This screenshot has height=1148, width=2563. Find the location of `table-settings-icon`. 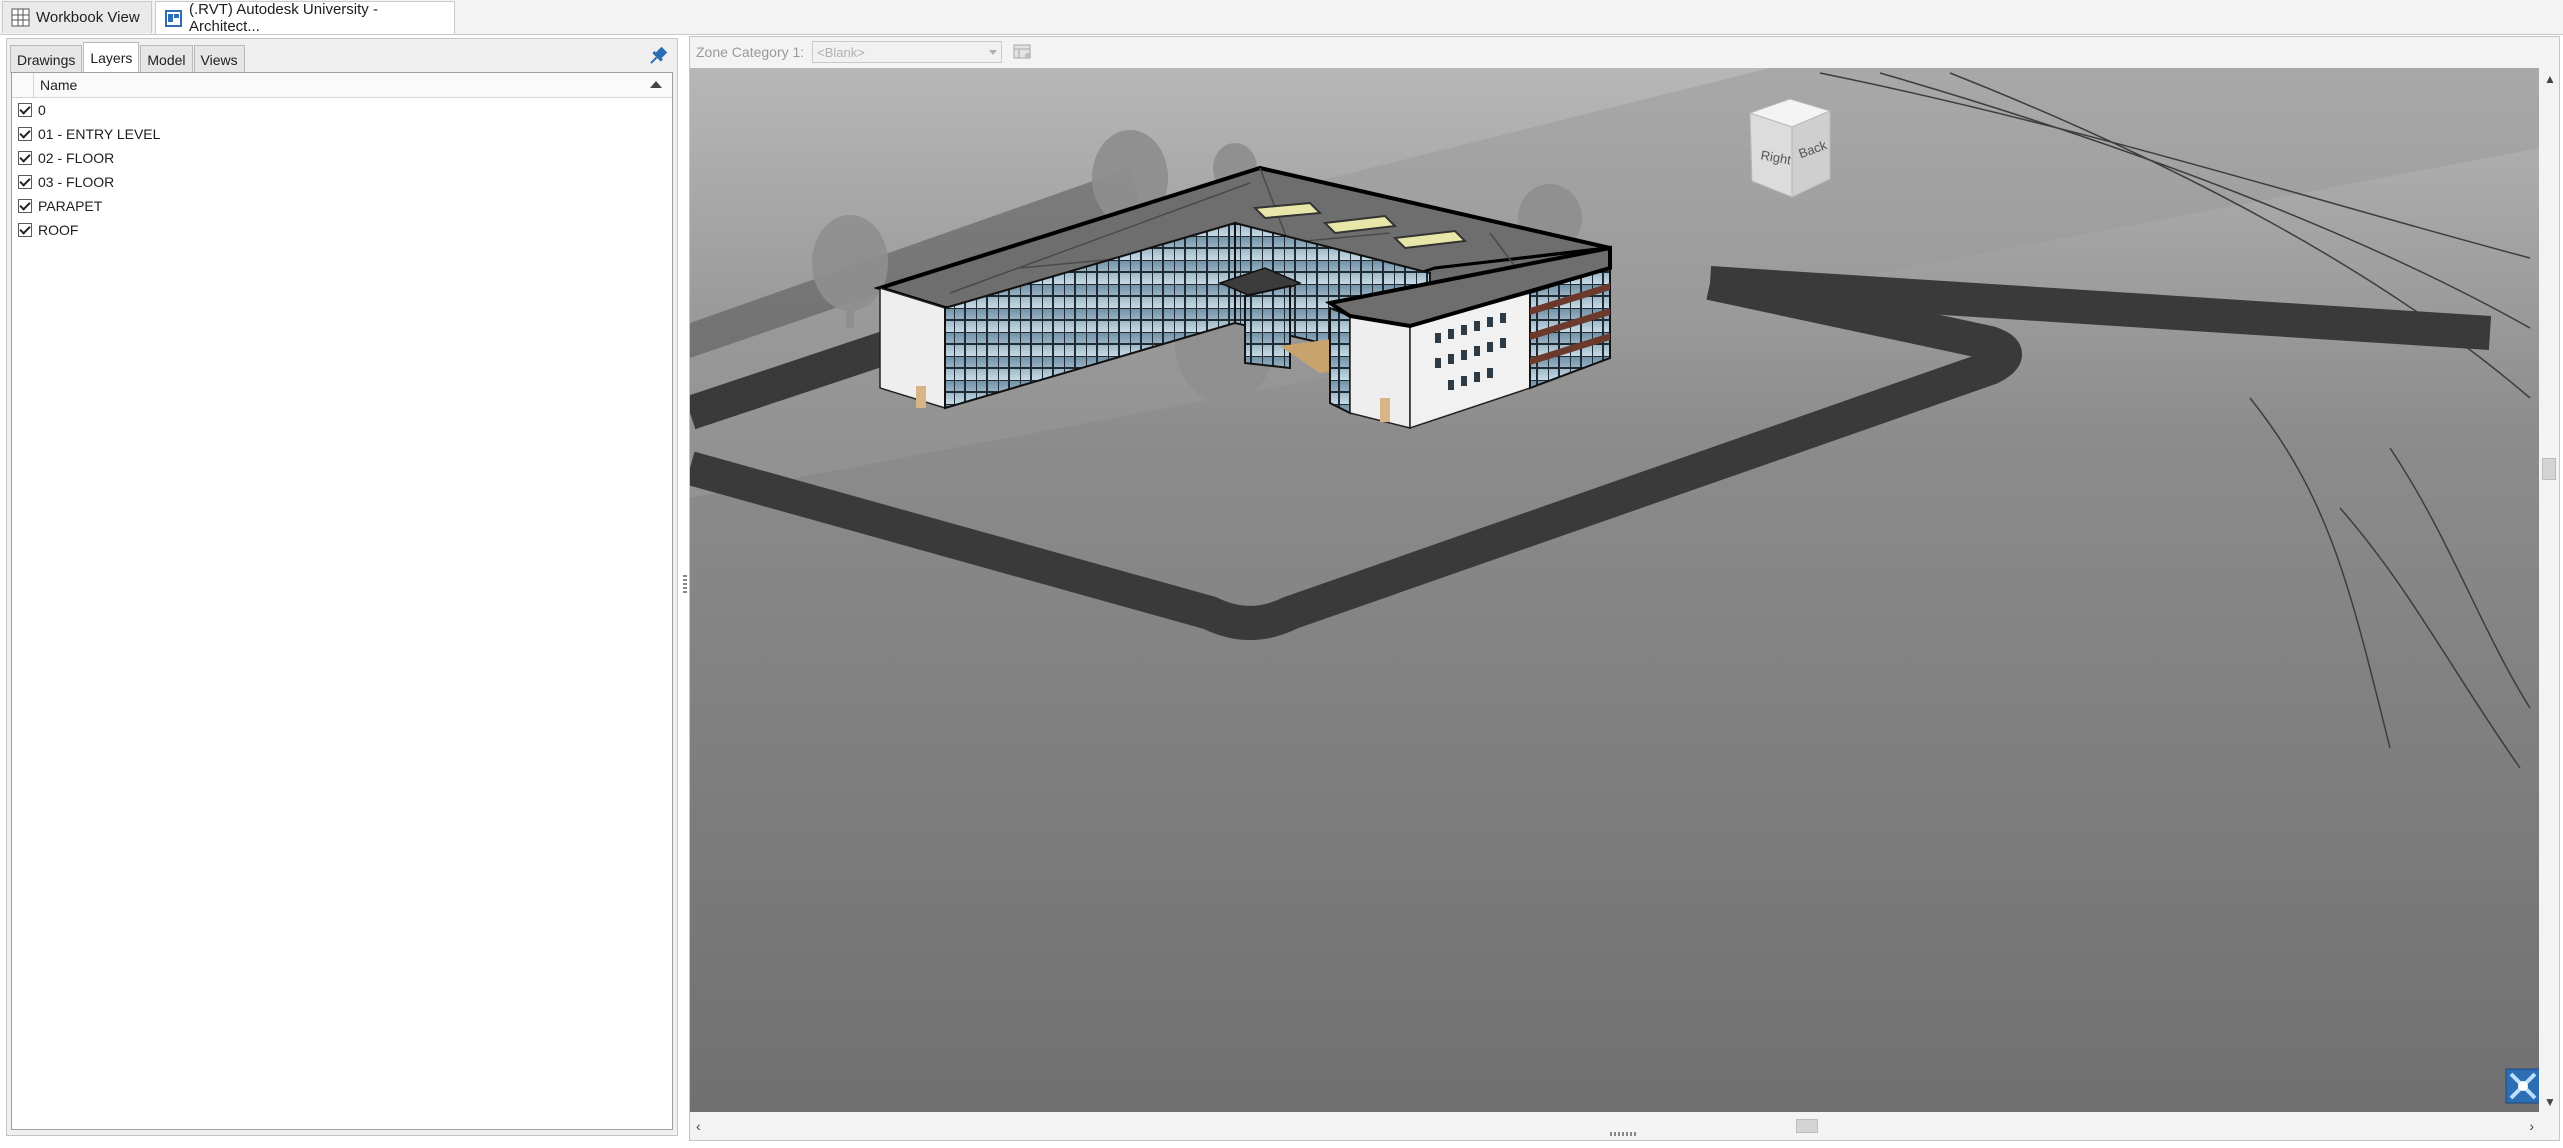

table-settings-icon is located at coordinates (1022, 51).